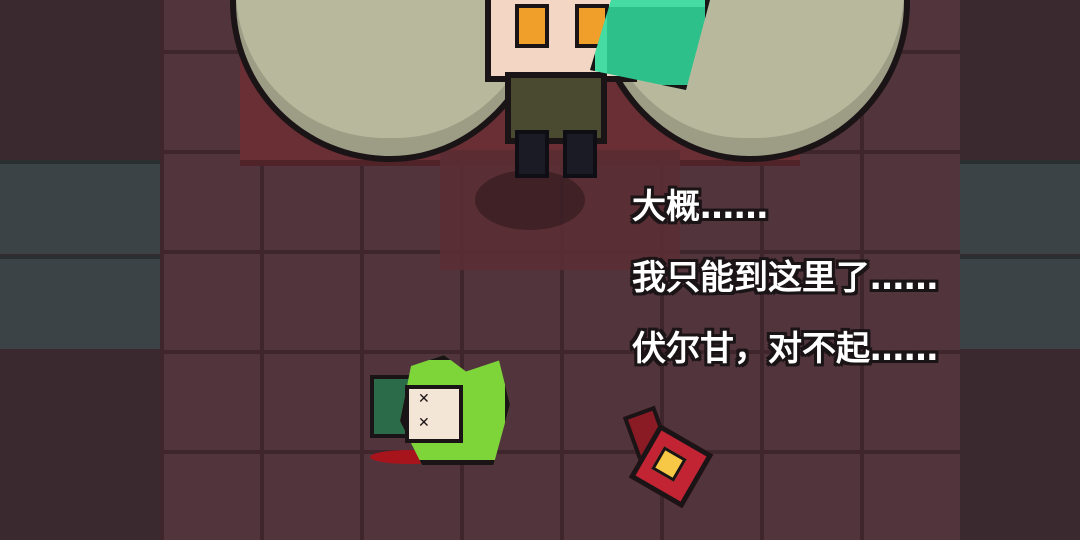 The height and width of the screenshot is (540, 1080). What do you see at coordinates (80, 302) in the screenshot?
I see `left-wall-ledge-lower` at bounding box center [80, 302].